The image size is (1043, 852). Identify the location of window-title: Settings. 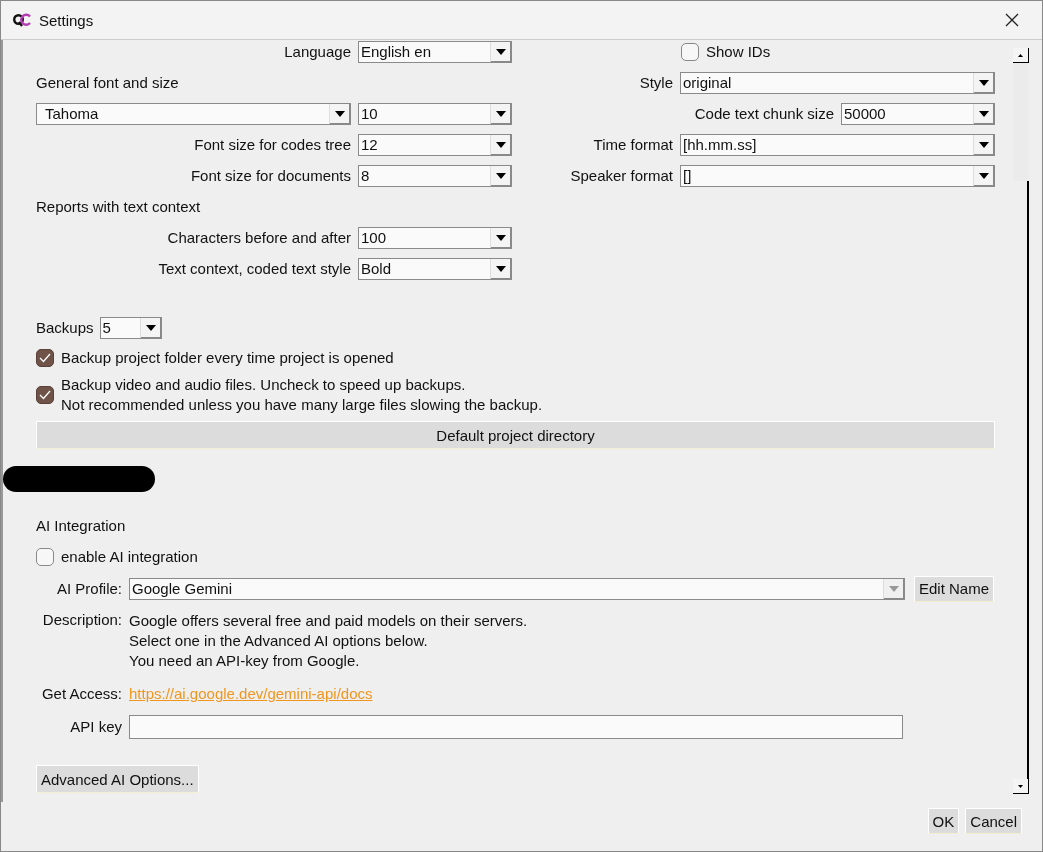
(66, 20).